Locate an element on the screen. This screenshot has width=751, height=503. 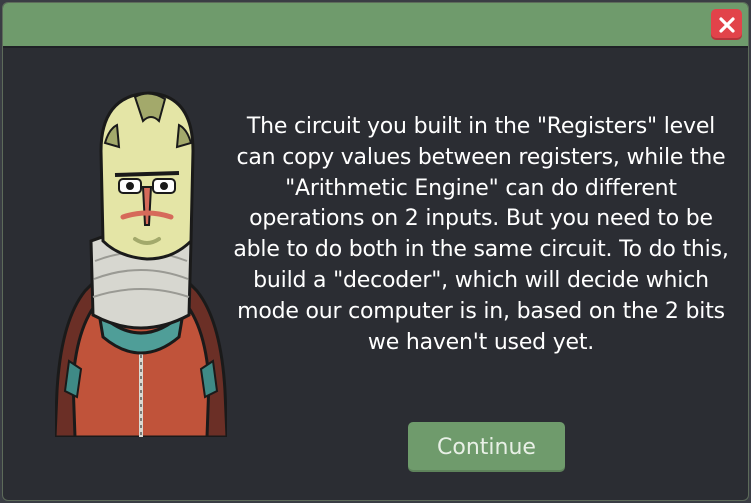
continue-button: Continue is located at coordinates (486, 447).